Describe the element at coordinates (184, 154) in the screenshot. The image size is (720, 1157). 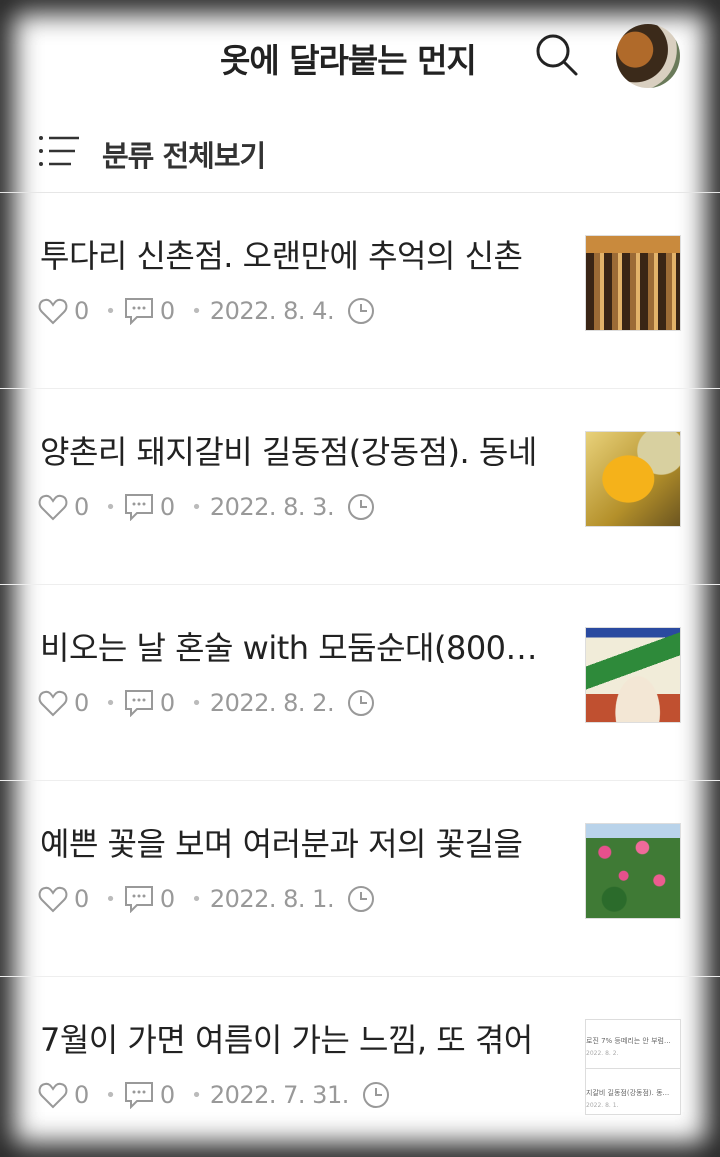
I see `category-label: 분류 전체보기` at that location.